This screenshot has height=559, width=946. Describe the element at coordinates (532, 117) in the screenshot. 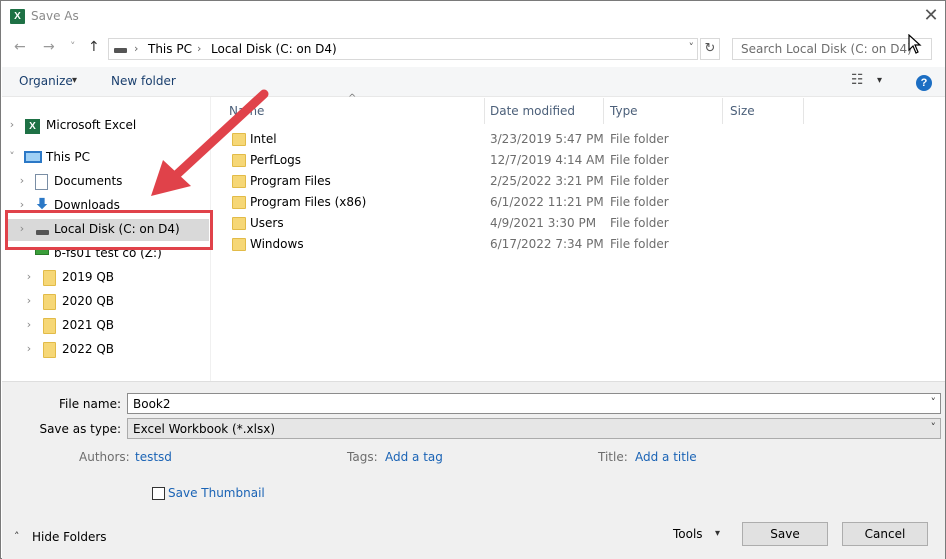

I see `column-header-date: Date modified` at that location.